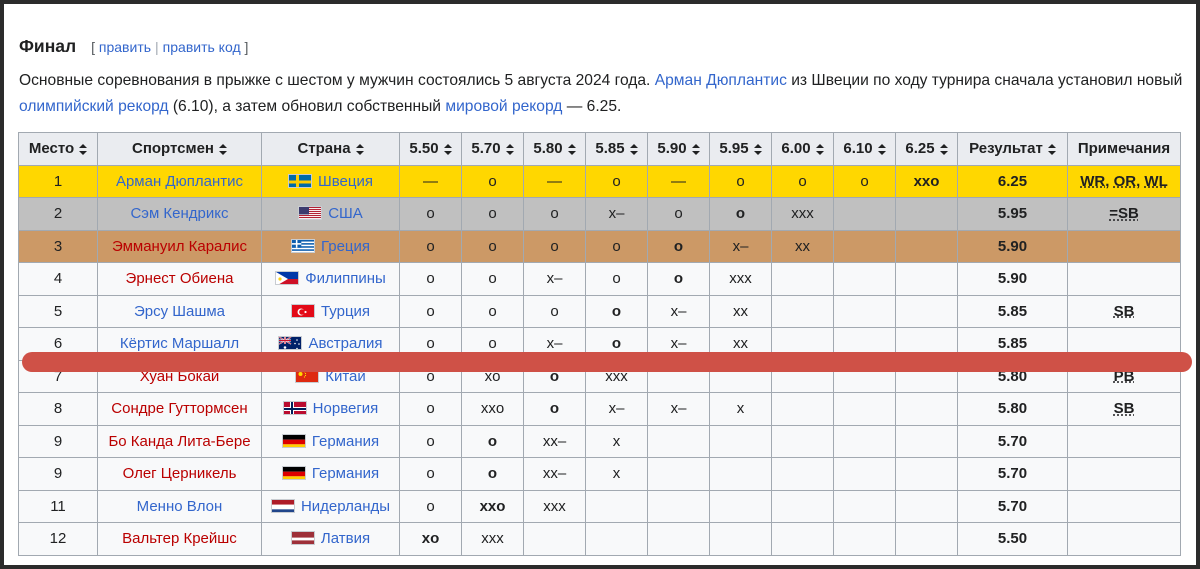 This screenshot has width=1200, height=569. Describe the element at coordinates (1012, 149) in the screenshot. I see `column-header: Результат` at that location.